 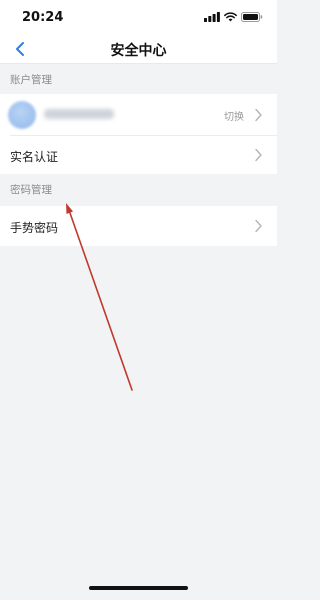 What do you see at coordinates (234, 115) in the screenshot?
I see `switch-account-label: 切换` at bounding box center [234, 115].